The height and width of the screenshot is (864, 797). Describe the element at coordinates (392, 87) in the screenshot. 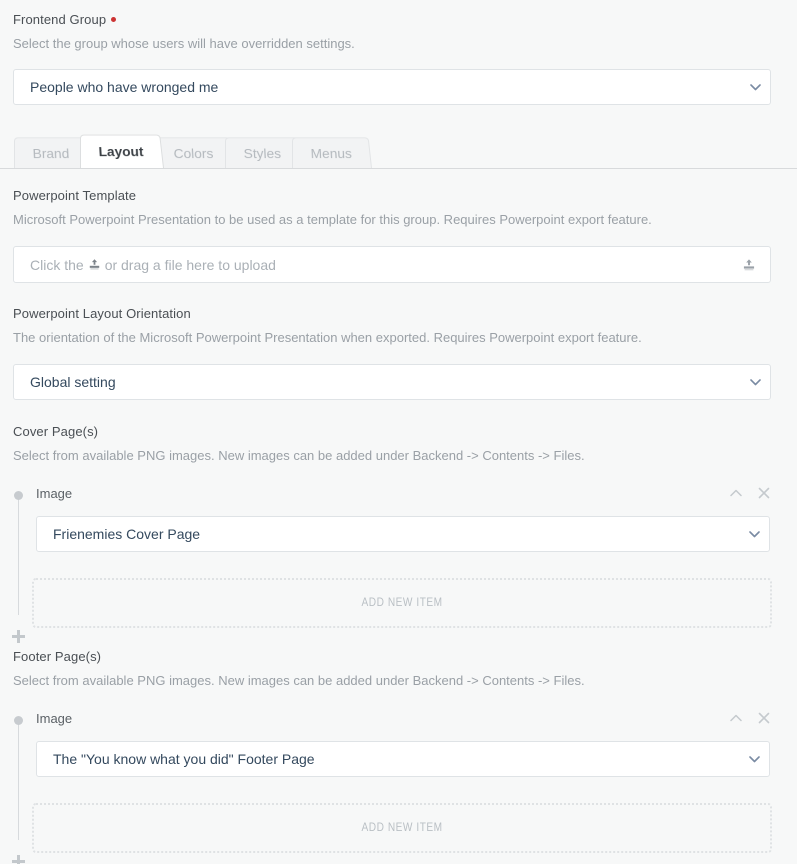

I see `frontend-group-select: People who have wronged me` at that location.